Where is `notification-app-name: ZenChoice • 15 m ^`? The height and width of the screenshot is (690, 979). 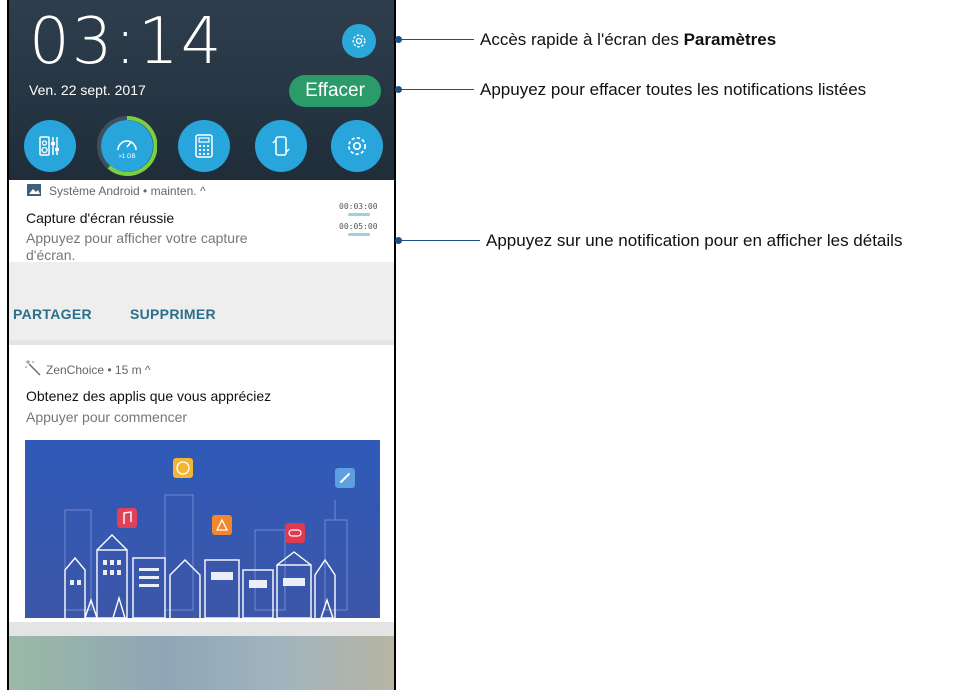
notification-app-name: ZenChoice • 15 m ^ is located at coordinates (98, 370).